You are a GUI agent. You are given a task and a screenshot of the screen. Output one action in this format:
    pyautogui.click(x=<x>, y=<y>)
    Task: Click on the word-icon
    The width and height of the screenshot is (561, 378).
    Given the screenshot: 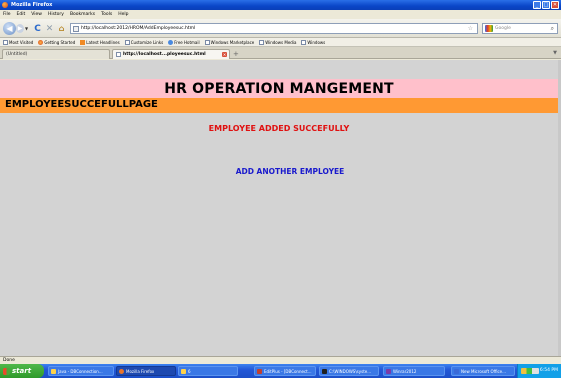 What is the action you would take?
    pyautogui.click(x=456, y=371)
    